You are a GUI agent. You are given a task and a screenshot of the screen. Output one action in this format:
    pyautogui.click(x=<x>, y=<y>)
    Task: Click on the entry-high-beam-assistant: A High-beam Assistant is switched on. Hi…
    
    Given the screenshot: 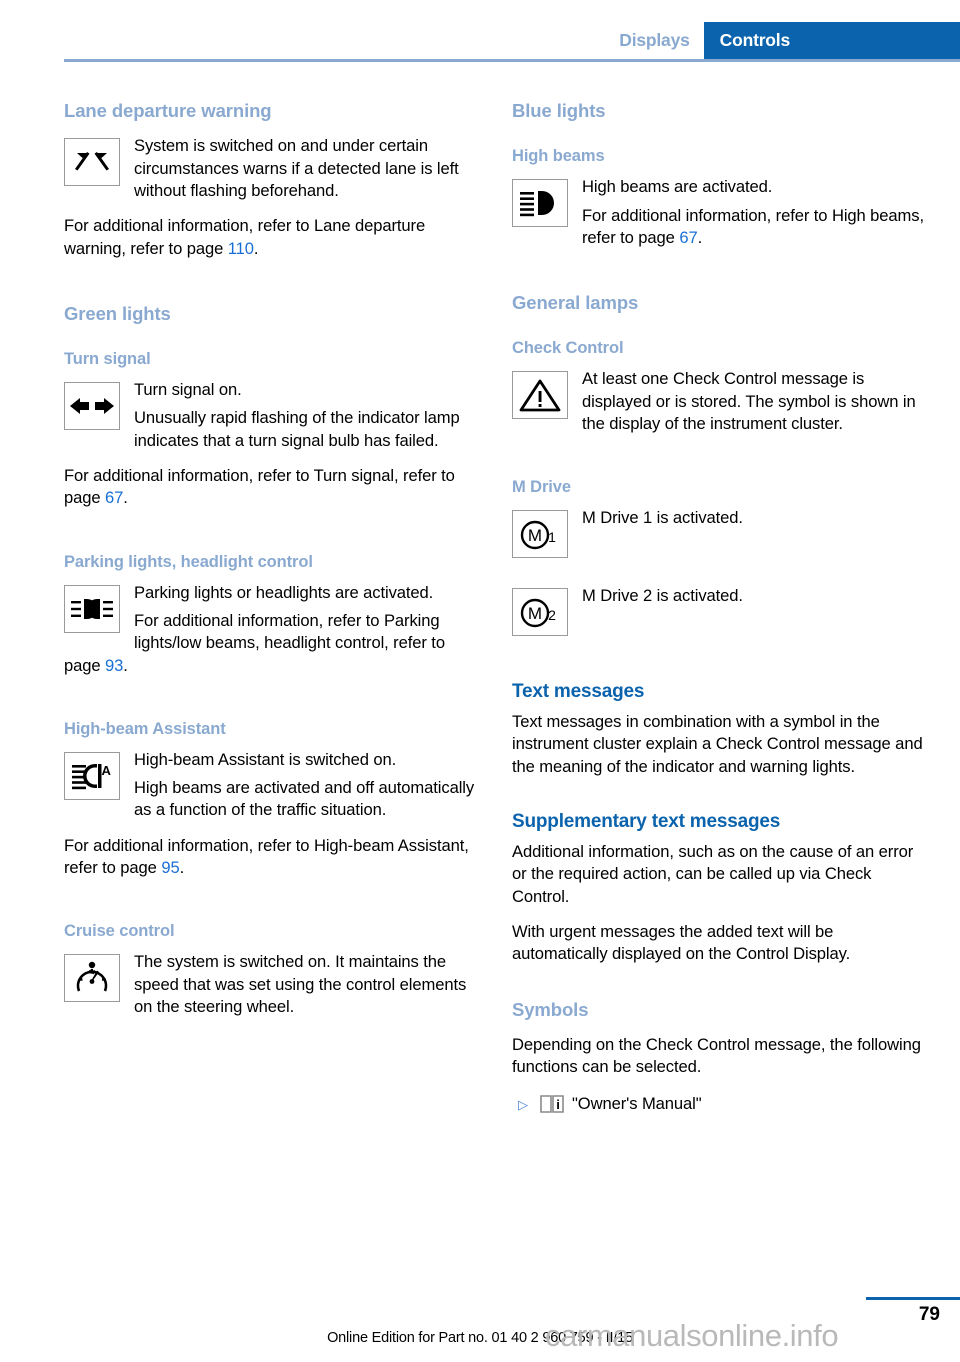 What is the action you would take?
    pyautogui.click(x=274, y=785)
    